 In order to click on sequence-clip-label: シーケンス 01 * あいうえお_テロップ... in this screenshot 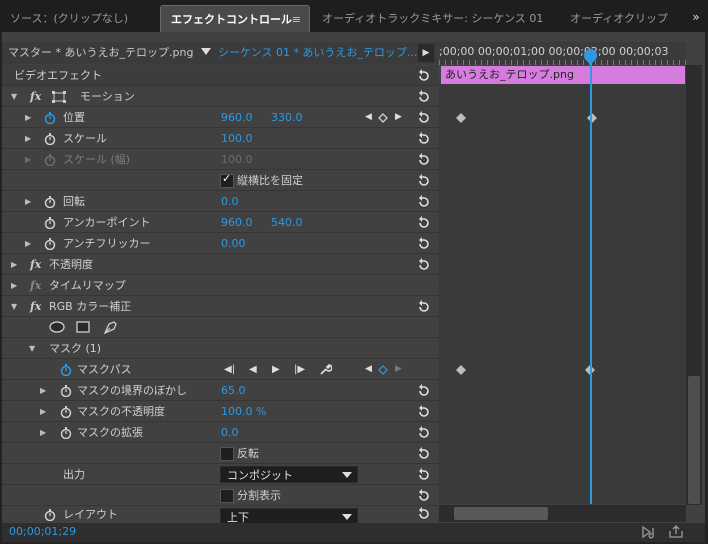, I will do `click(317, 53)`.